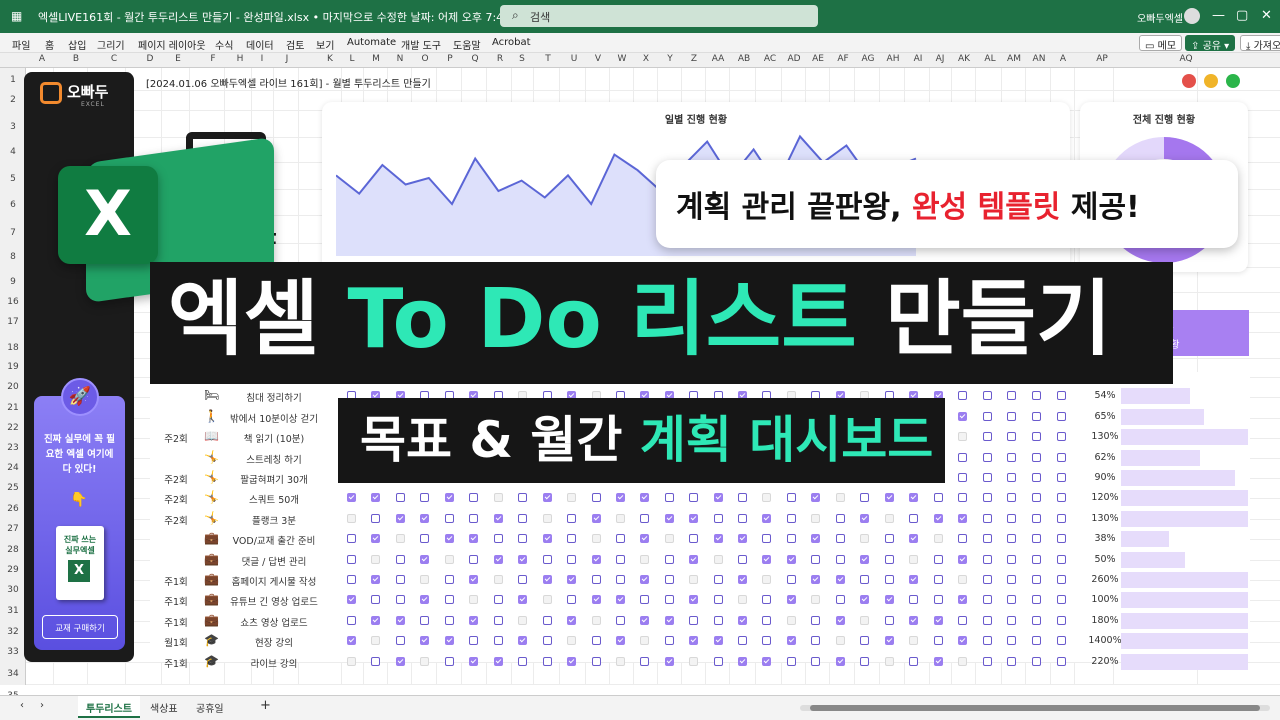 Image resolution: width=1280 pixels, height=720 pixels. I want to click on row-label: 7, so click(13, 233).